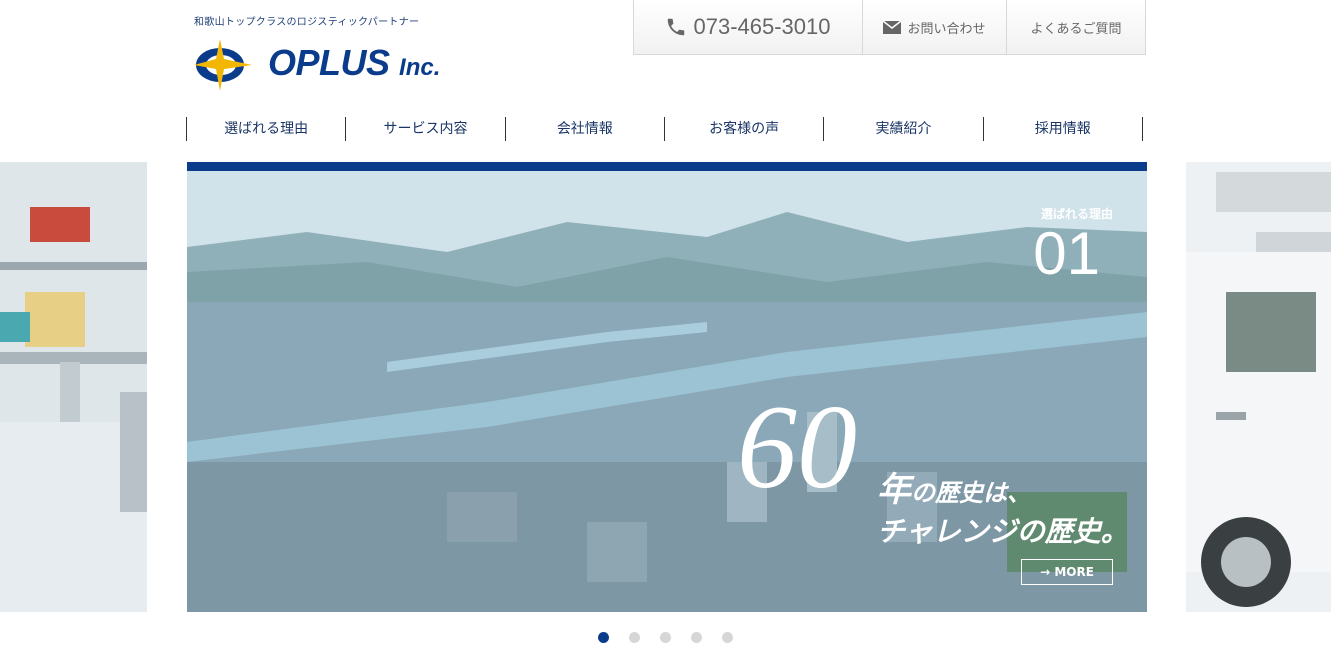  I want to click on contact-label: お問い合わせ, so click(946, 29).